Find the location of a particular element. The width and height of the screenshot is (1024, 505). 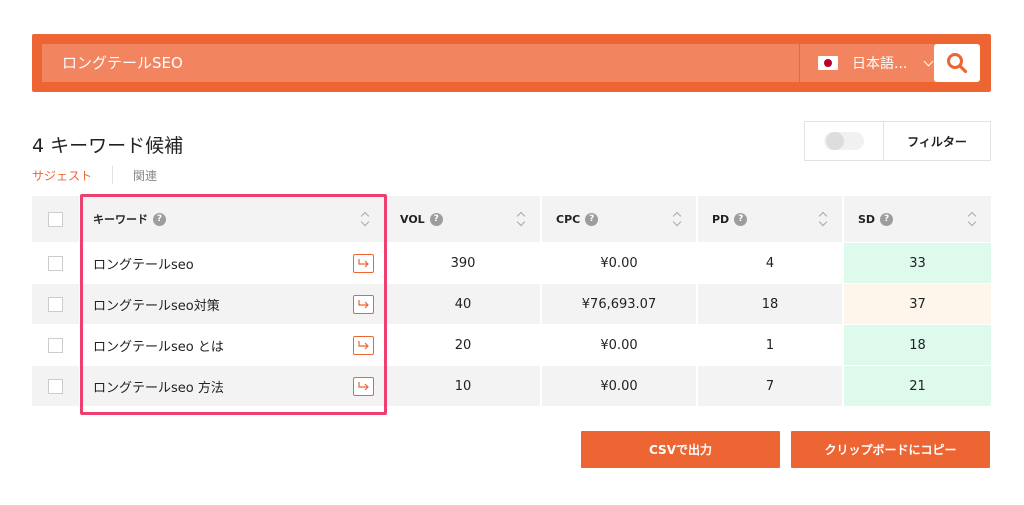

cpc-cell: ¥76,693.07 is located at coordinates (620, 304).